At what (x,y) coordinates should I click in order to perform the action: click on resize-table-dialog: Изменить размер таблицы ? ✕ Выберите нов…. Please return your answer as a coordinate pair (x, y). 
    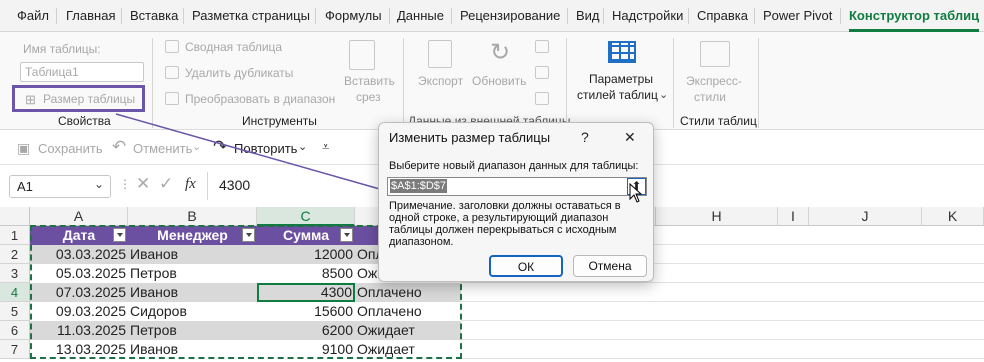
    Looking at the image, I should click on (516, 202).